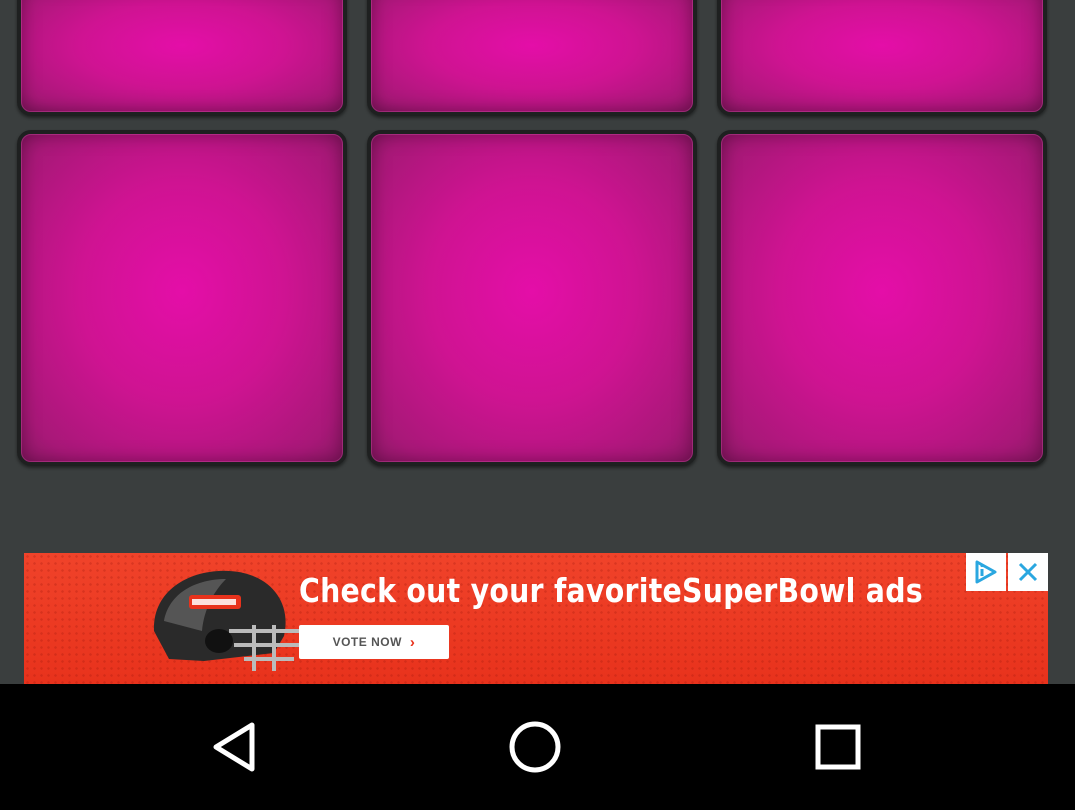 The width and height of the screenshot is (1075, 810). Describe the element at coordinates (412, 642) in the screenshot. I see `chevron-right-icon: ›` at that location.